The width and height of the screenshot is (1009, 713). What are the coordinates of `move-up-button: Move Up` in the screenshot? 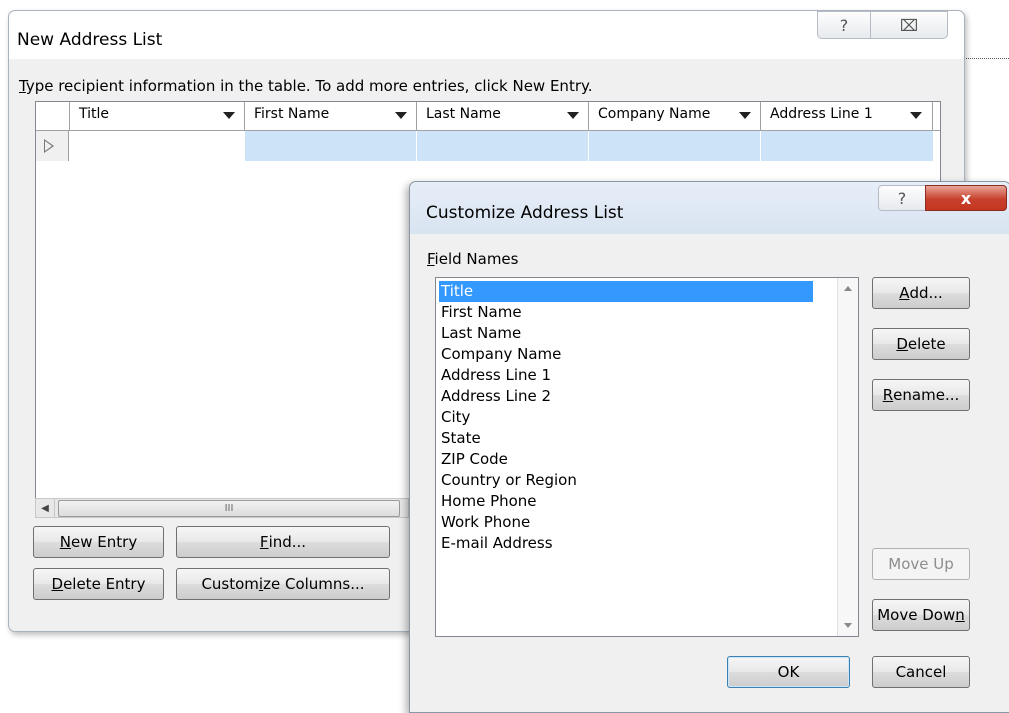 It's located at (921, 564).